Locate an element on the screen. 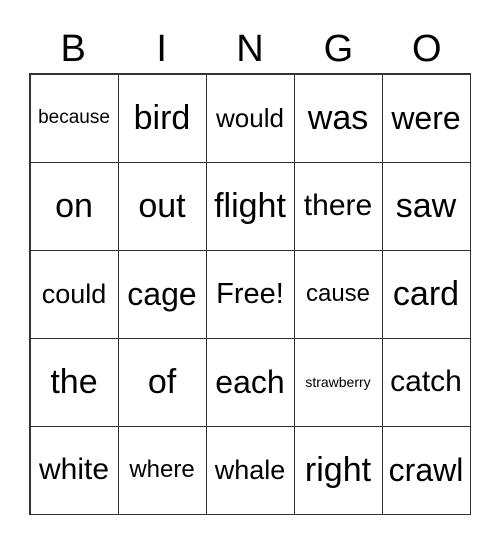  bingo-cell: because is located at coordinates (74, 118).